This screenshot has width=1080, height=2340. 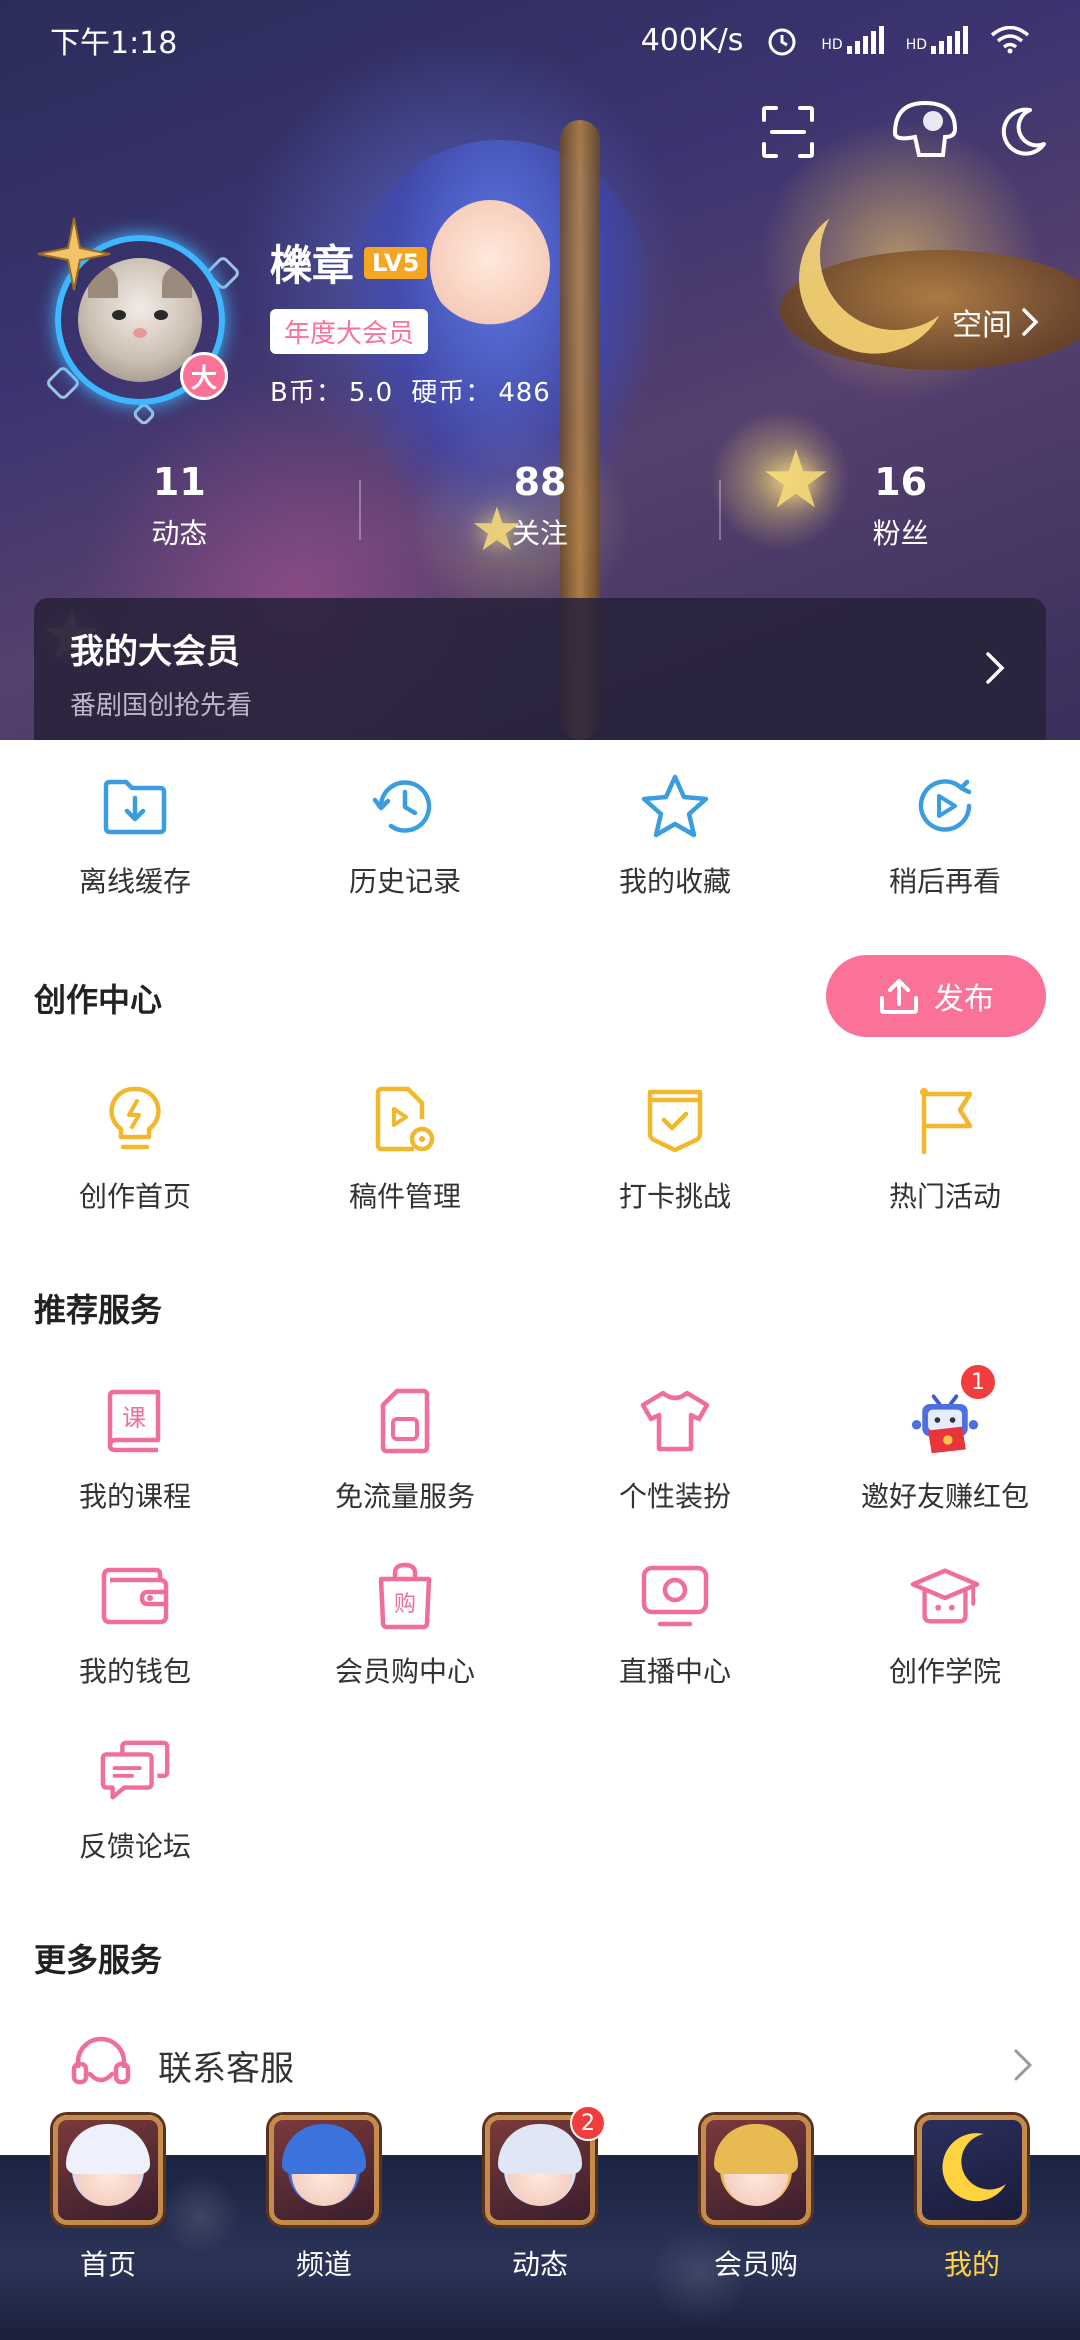 What do you see at coordinates (675, 806) in the screenshot?
I see `star-icon` at bounding box center [675, 806].